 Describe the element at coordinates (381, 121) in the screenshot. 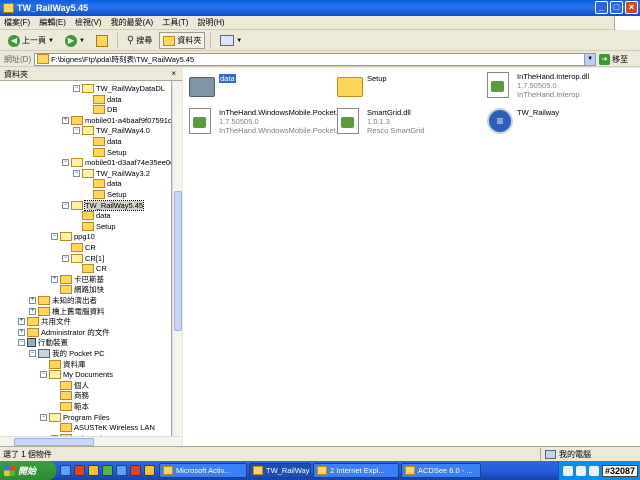

I see `file-item: SmartGrid.dll 1.0.1.3 Resco SmartGrid` at that location.